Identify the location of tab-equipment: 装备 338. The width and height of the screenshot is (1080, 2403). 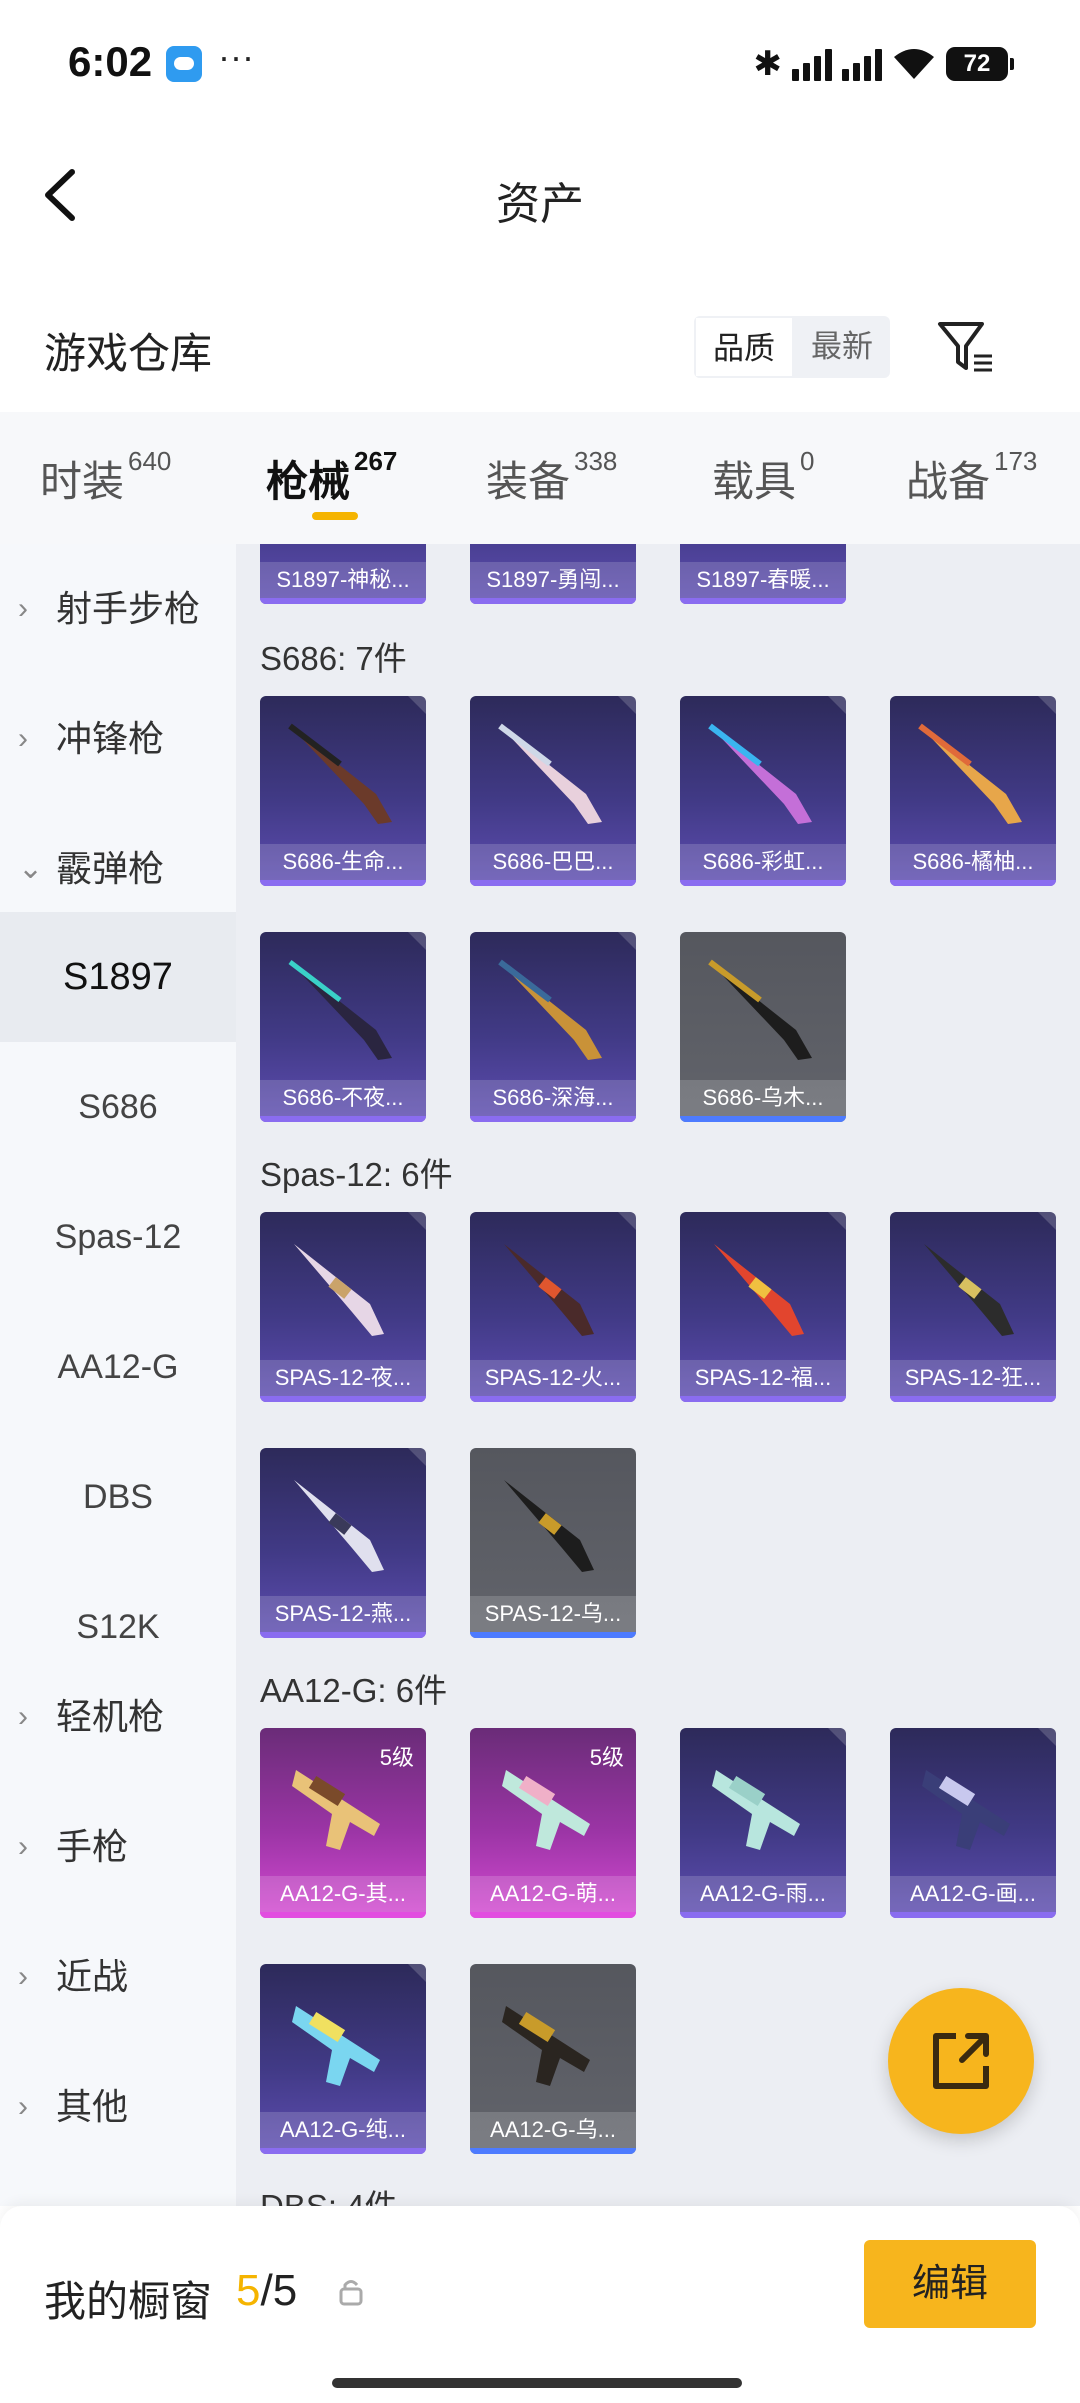
(552, 477).